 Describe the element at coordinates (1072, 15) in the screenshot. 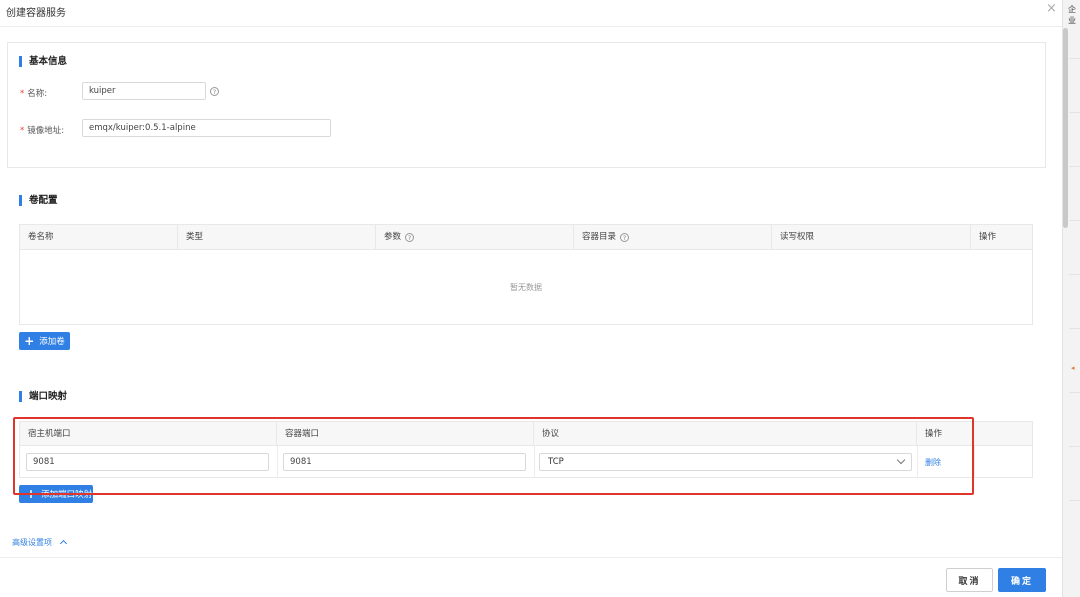

I see `background-window-text: 企业` at that location.